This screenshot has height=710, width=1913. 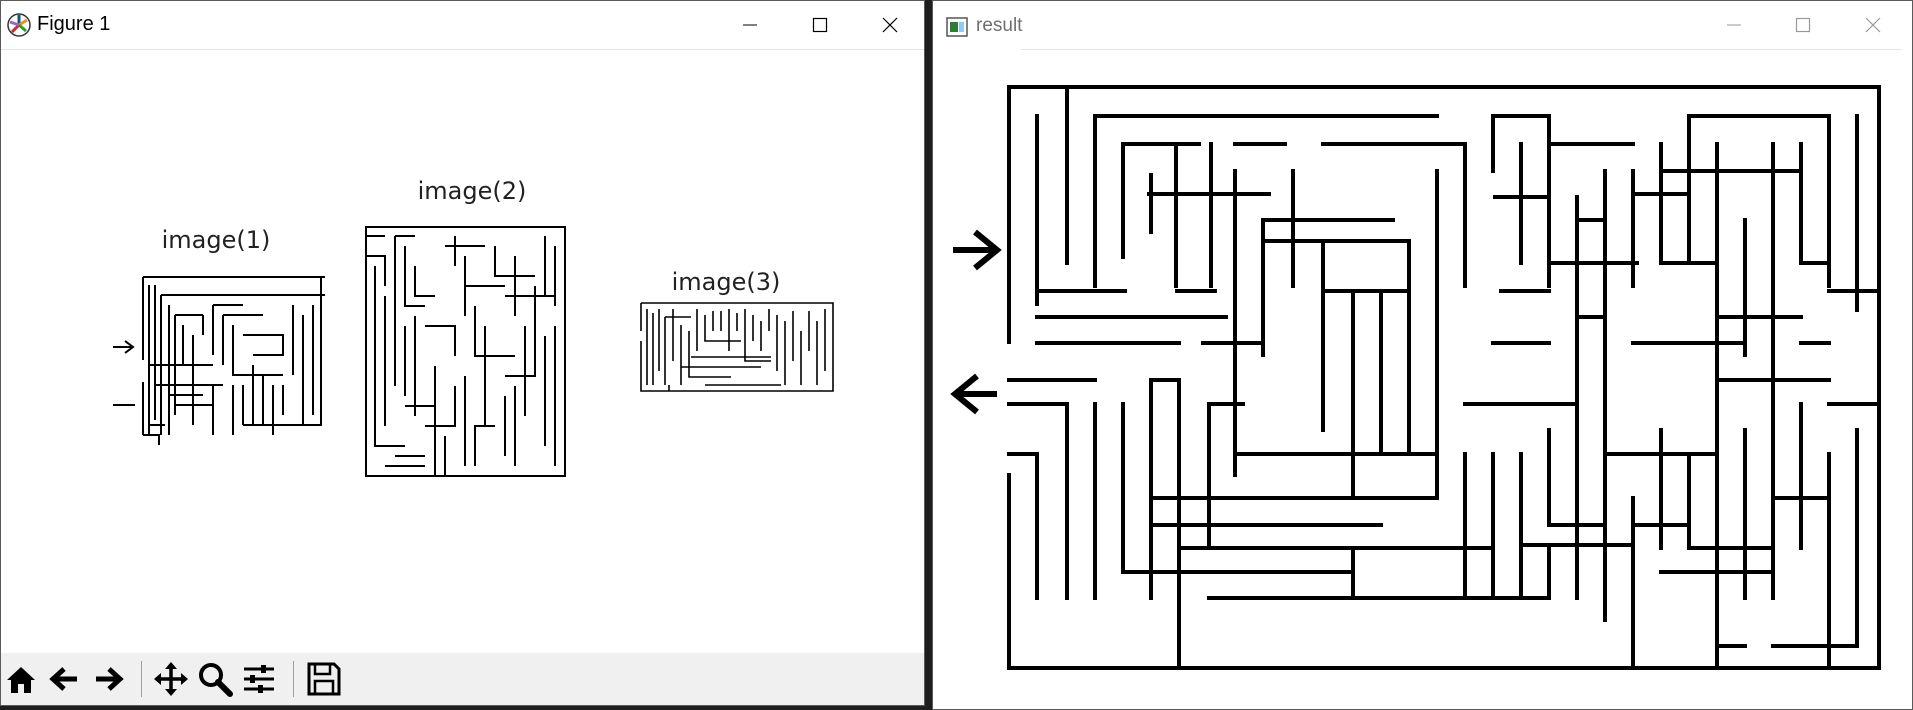 What do you see at coordinates (462, 679) in the screenshot?
I see `matplotlib-toolbar` at bounding box center [462, 679].